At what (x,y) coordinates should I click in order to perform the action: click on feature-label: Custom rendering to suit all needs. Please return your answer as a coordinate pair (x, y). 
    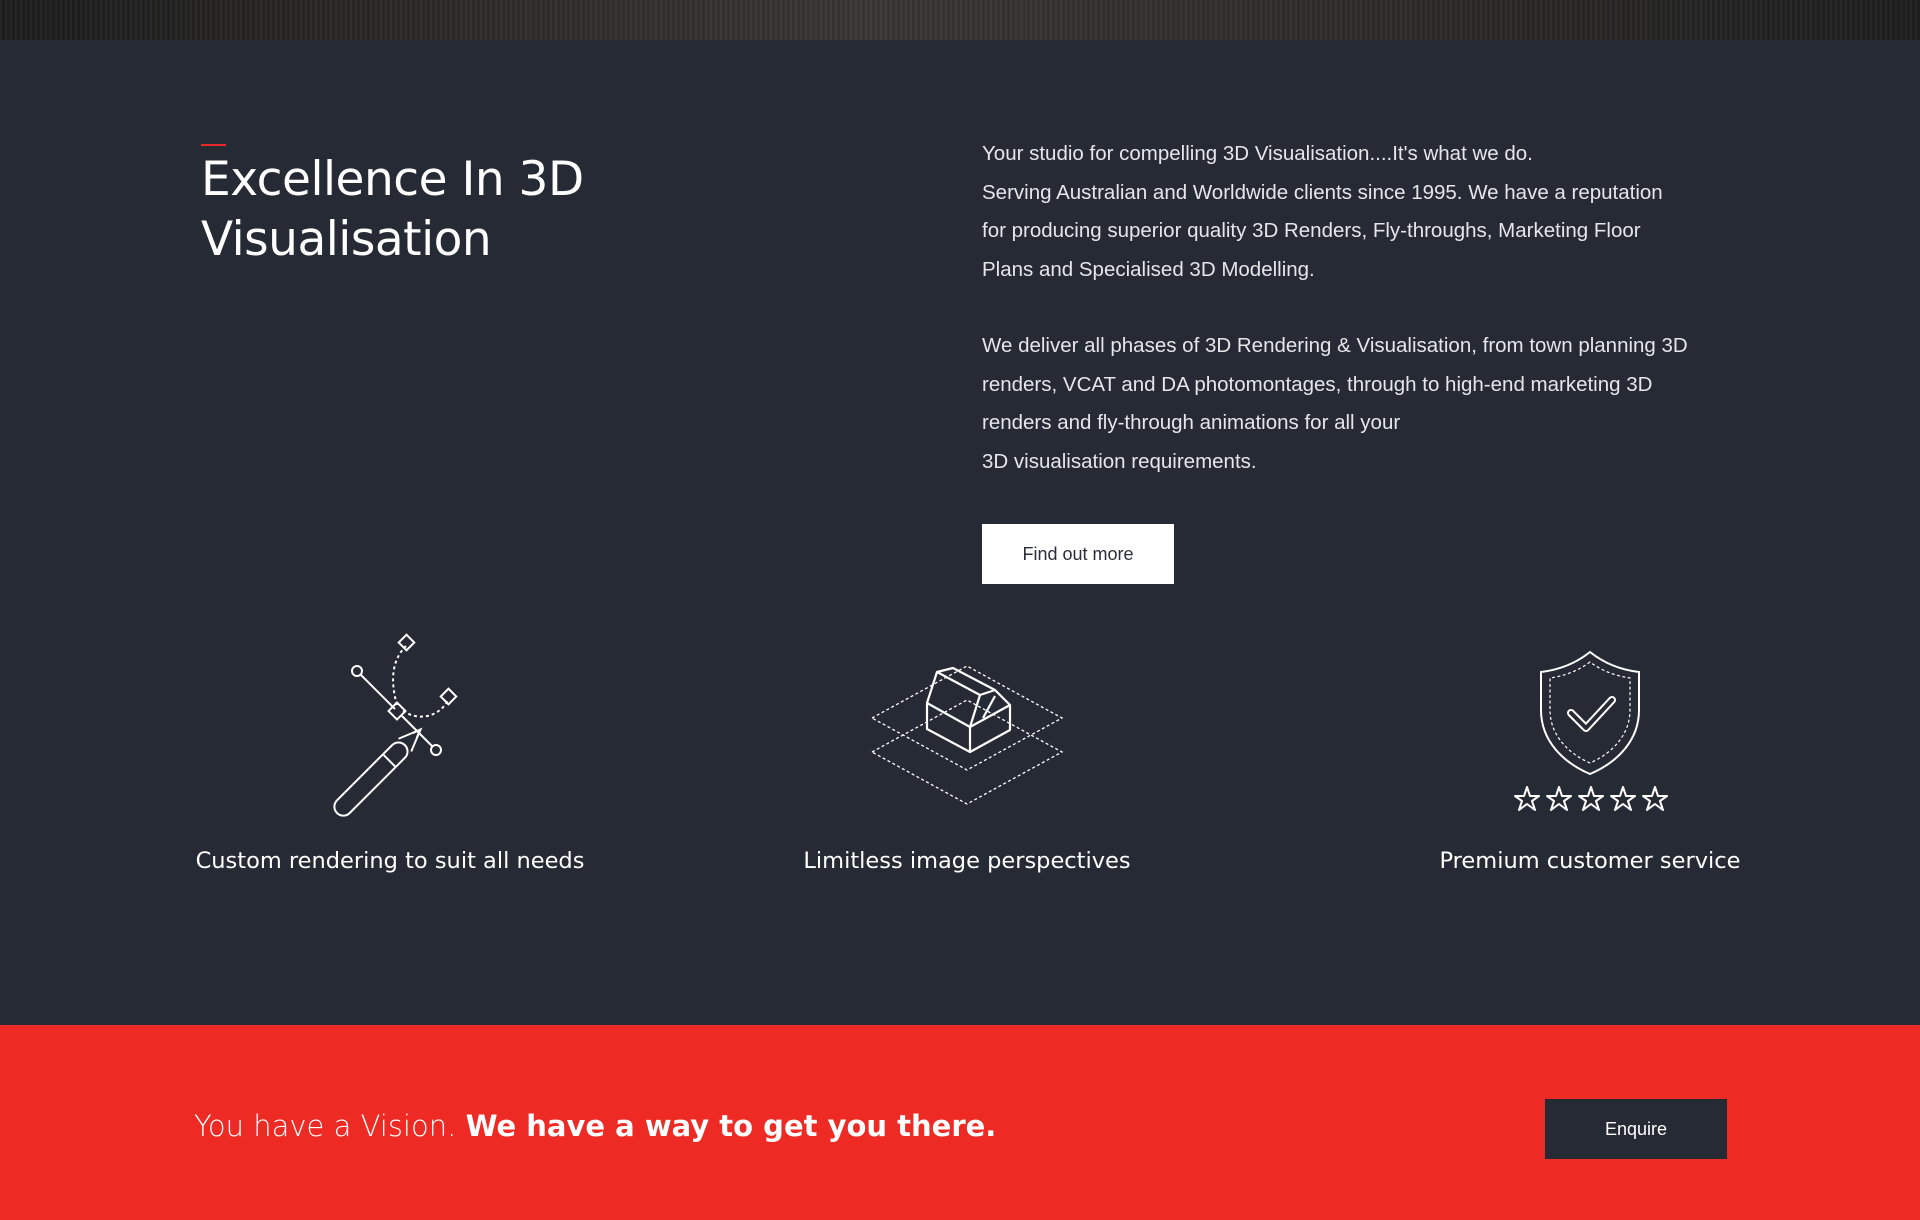
    Looking at the image, I should click on (390, 861).